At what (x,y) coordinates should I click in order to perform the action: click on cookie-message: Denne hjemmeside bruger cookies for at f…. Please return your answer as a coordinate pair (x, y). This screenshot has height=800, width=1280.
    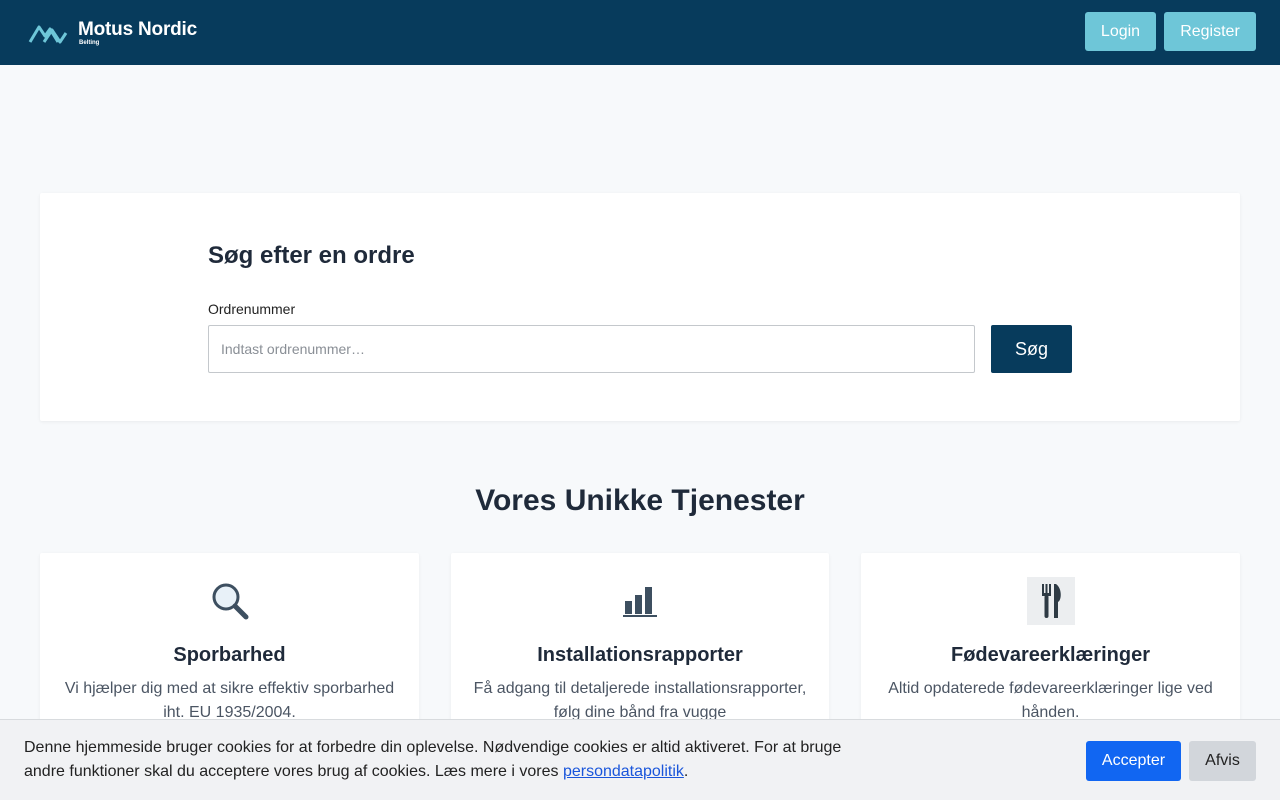
    Looking at the image, I should click on (444, 760).